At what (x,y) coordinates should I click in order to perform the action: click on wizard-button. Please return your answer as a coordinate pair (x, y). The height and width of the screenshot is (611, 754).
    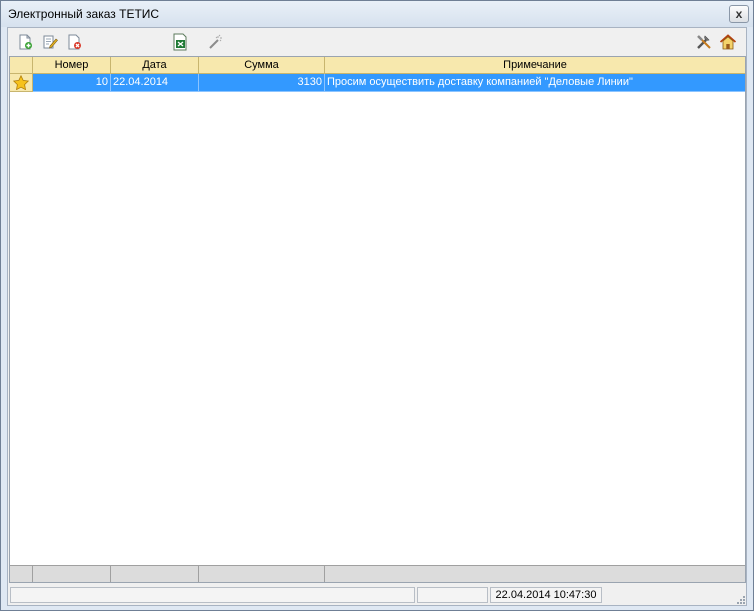
    Looking at the image, I should click on (215, 42).